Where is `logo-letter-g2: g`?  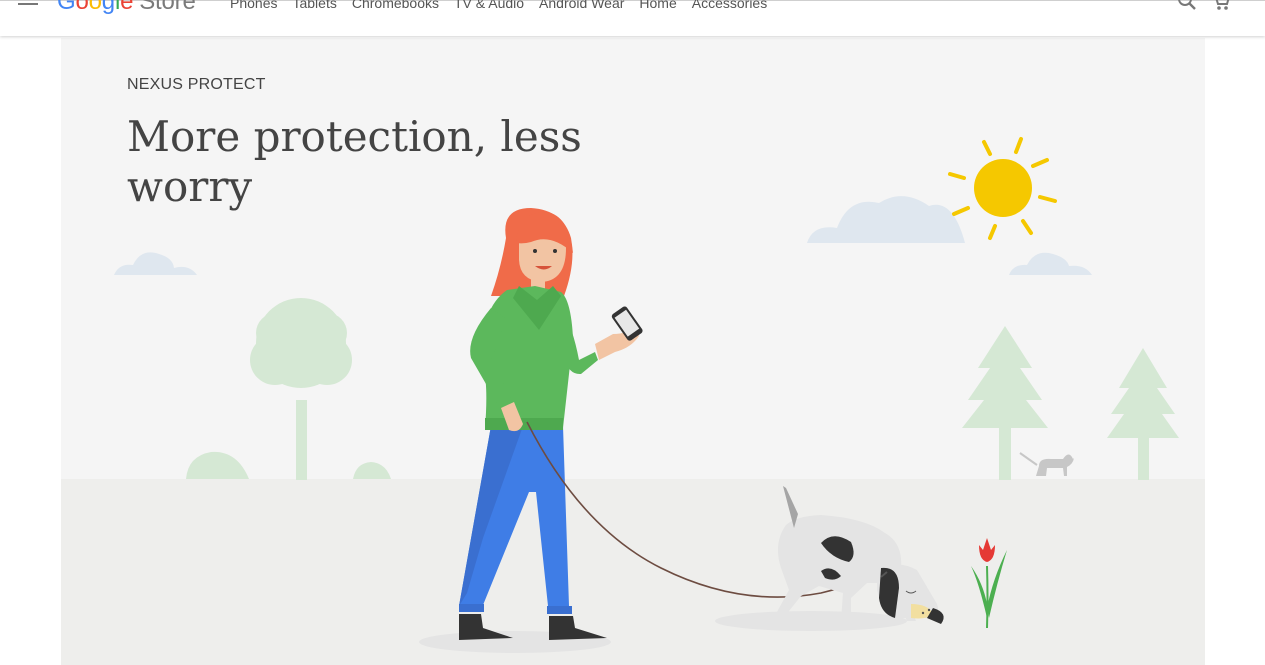 logo-letter-g2: g is located at coordinates (108, 7).